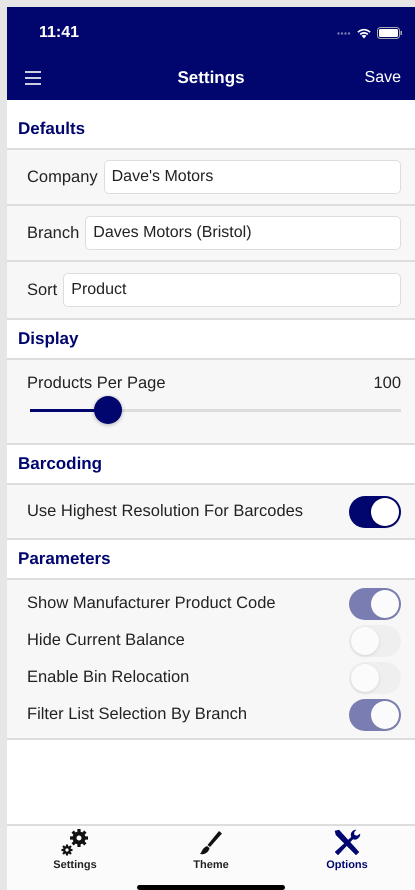  What do you see at coordinates (211, 77) in the screenshot?
I see `screen-title: Settings` at bounding box center [211, 77].